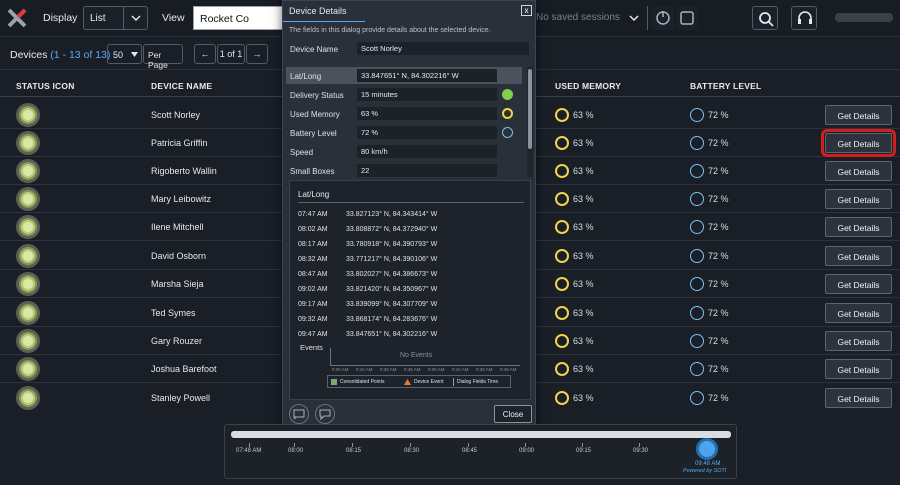 The image size is (900, 485). I want to click on delivery-status-value: 15 minutes, so click(427, 94).